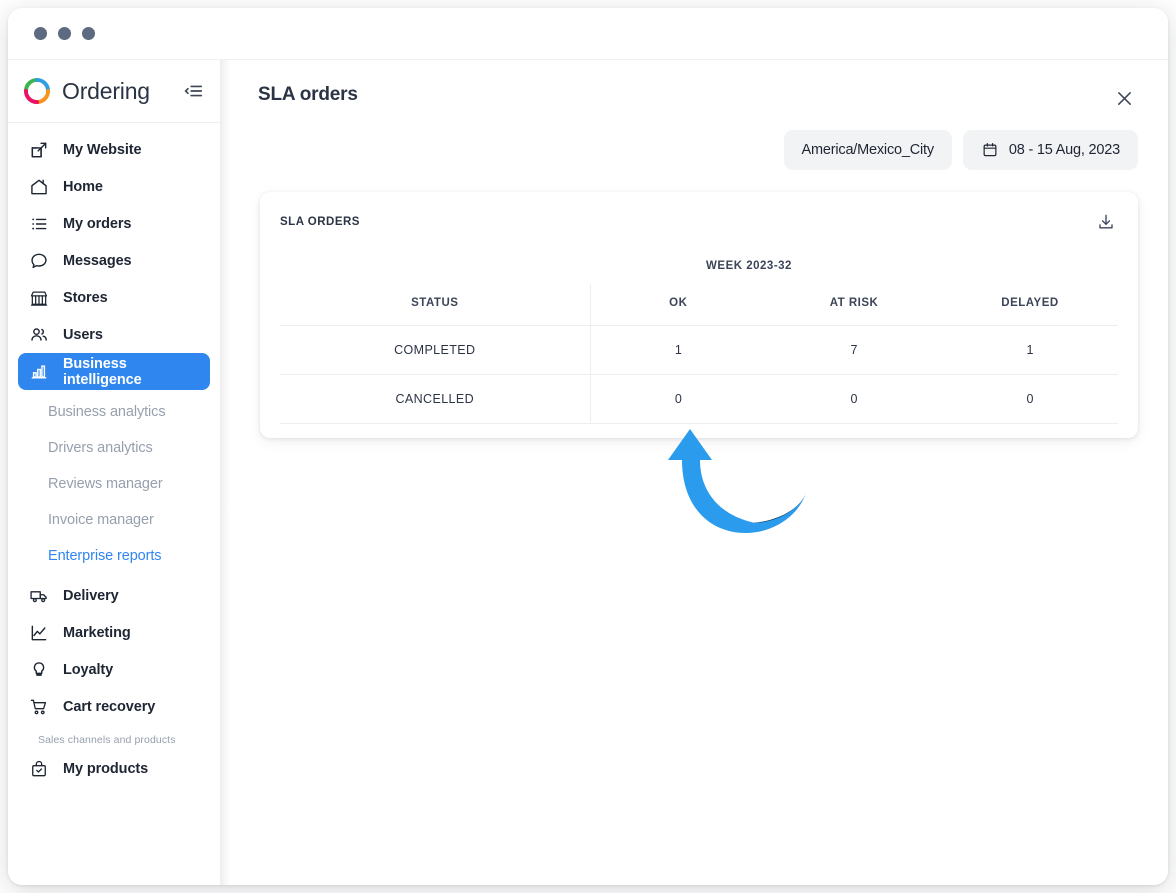 The image size is (1176, 893). I want to click on card-header: SLA ORDERS, so click(699, 222).